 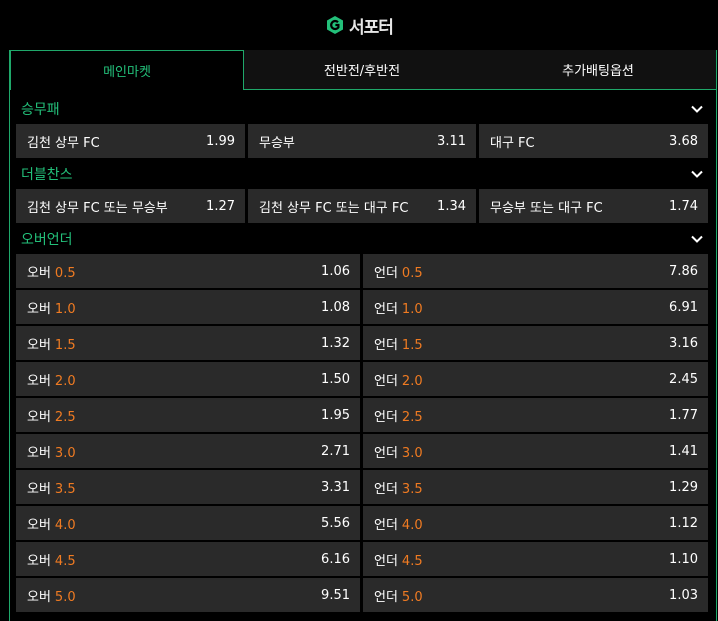 I want to click on option-label: 김천 상무 FC 또는 무승부, so click(x=97, y=208).